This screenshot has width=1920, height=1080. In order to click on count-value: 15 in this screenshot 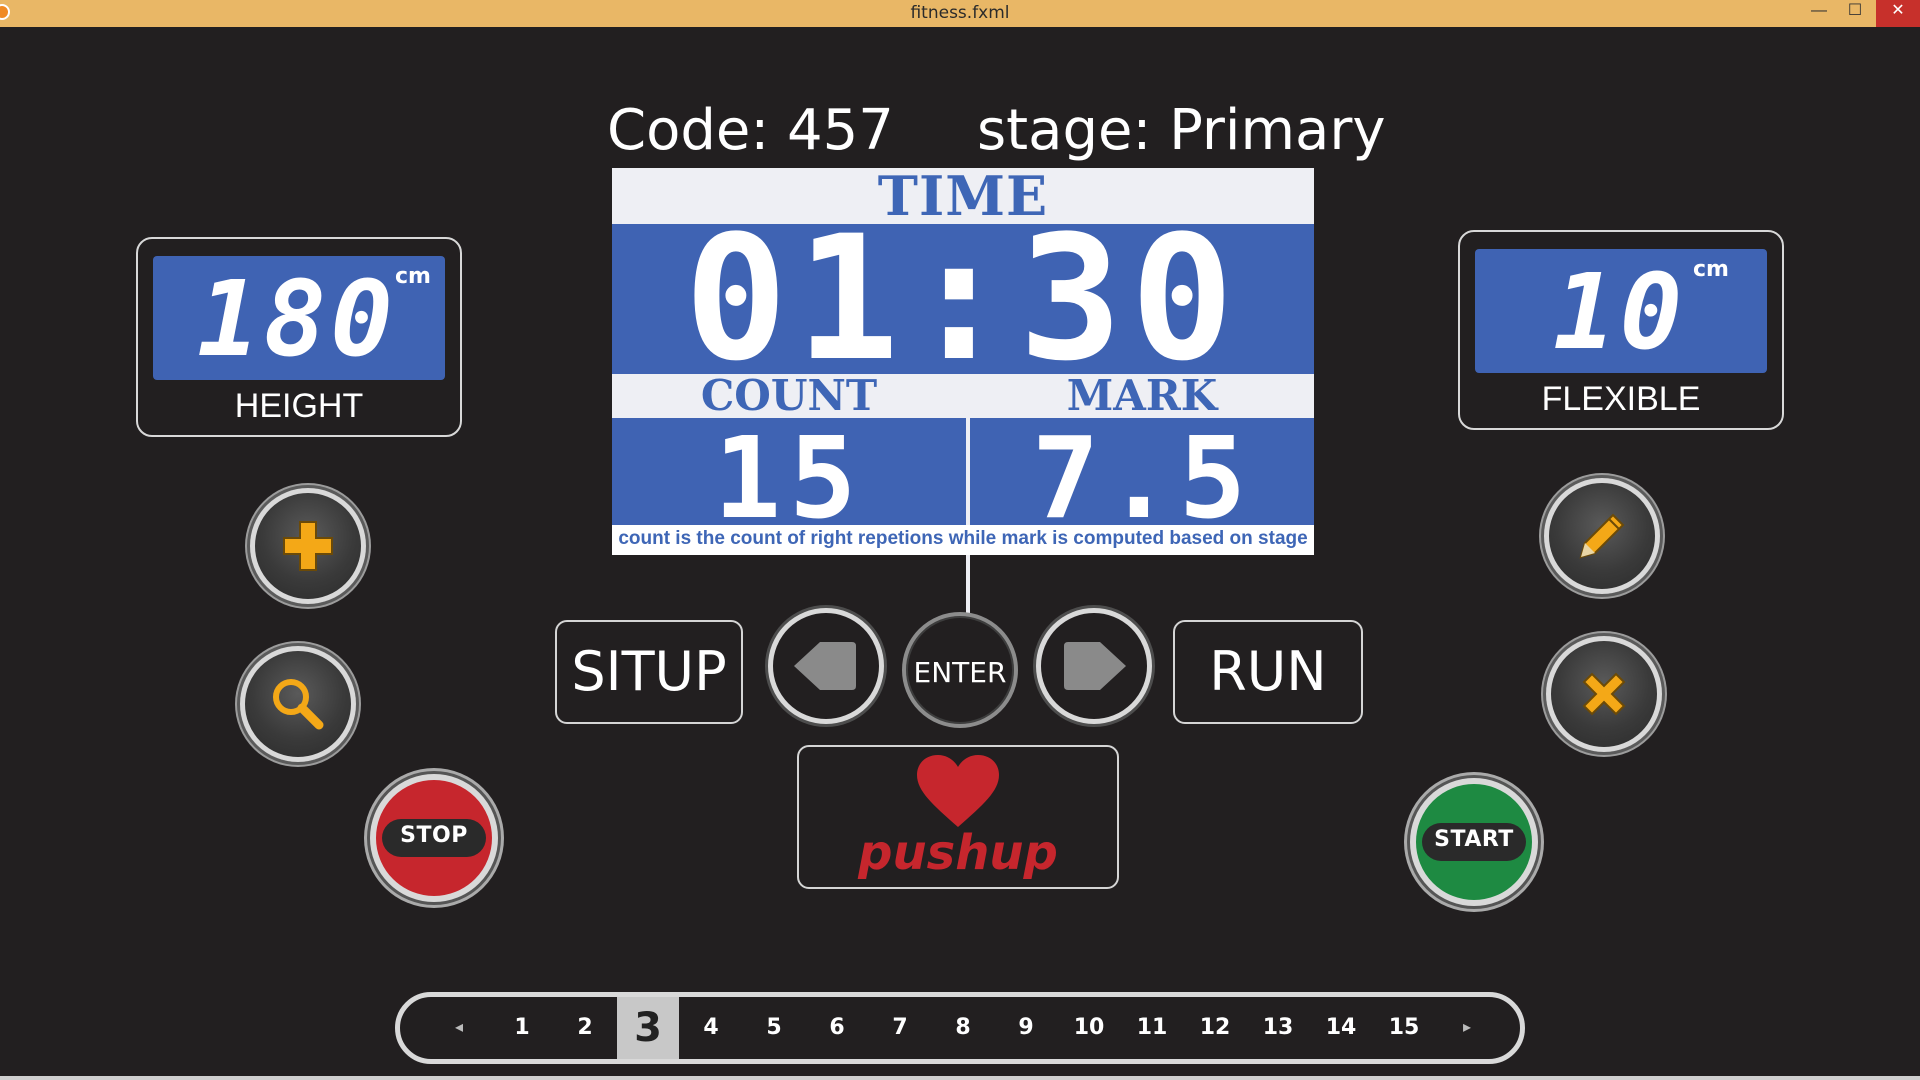, I will do `click(789, 479)`.